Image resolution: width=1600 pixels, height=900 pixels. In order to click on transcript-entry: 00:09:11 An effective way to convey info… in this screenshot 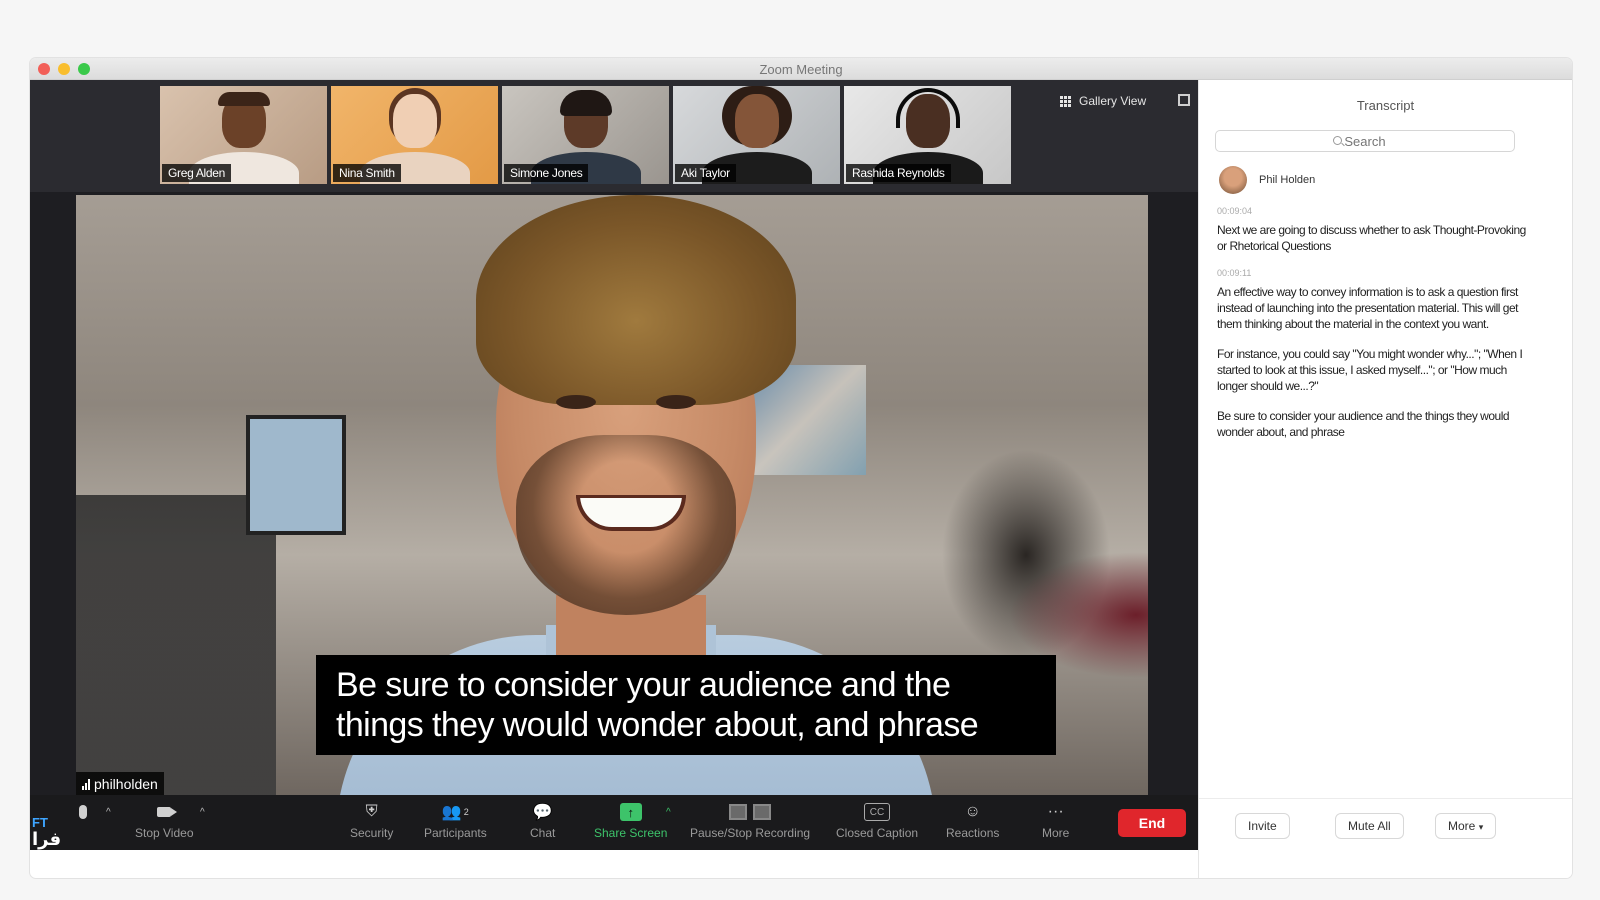, I will do `click(1377, 300)`.